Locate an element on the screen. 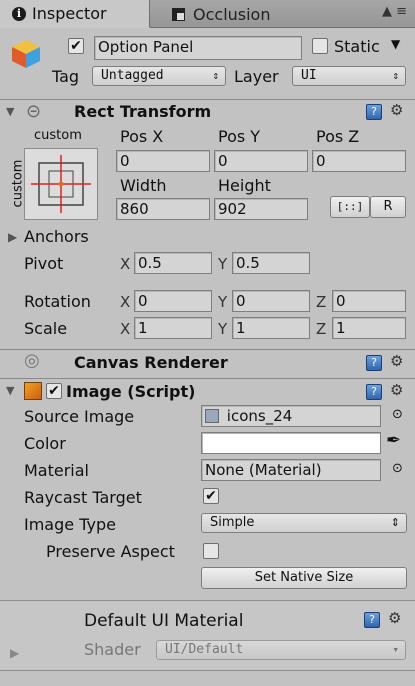 The height and width of the screenshot is (686, 415). scale-x-field: 1 is located at coordinates (173, 328).